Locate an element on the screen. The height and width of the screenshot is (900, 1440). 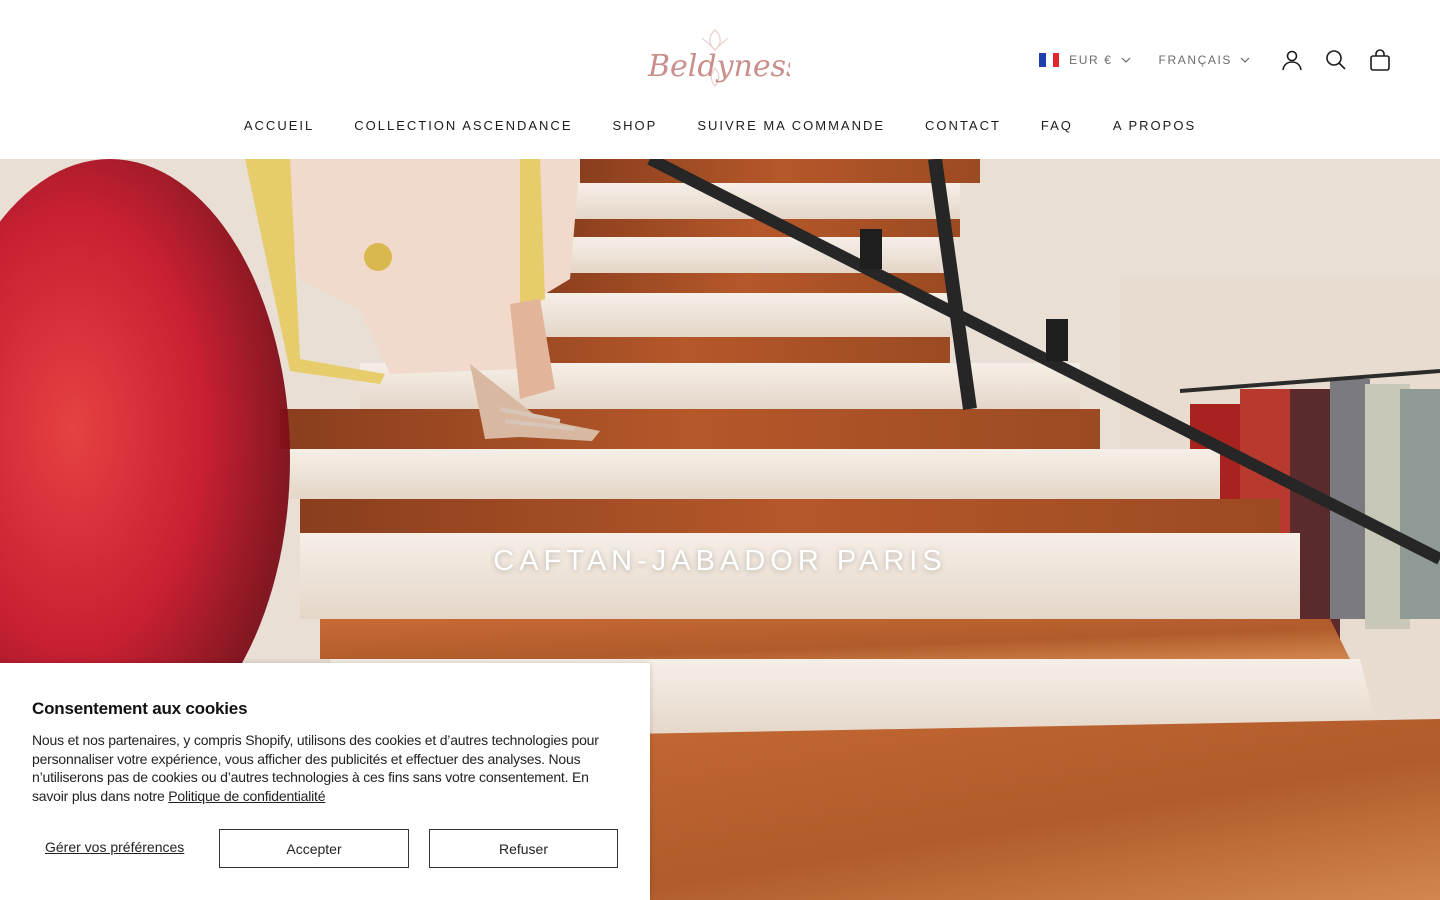
search-icon is located at coordinates (1336, 60).